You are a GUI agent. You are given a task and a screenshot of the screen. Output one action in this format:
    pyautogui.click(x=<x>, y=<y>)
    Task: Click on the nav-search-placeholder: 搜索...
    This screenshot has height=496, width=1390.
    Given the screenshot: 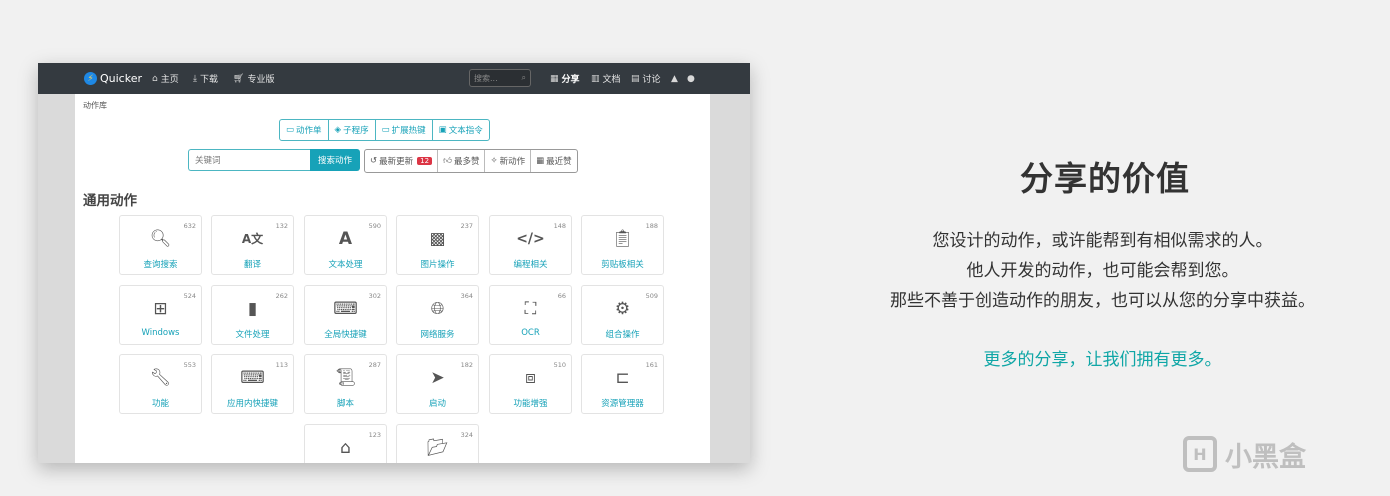 What is the action you would take?
    pyautogui.click(x=486, y=78)
    